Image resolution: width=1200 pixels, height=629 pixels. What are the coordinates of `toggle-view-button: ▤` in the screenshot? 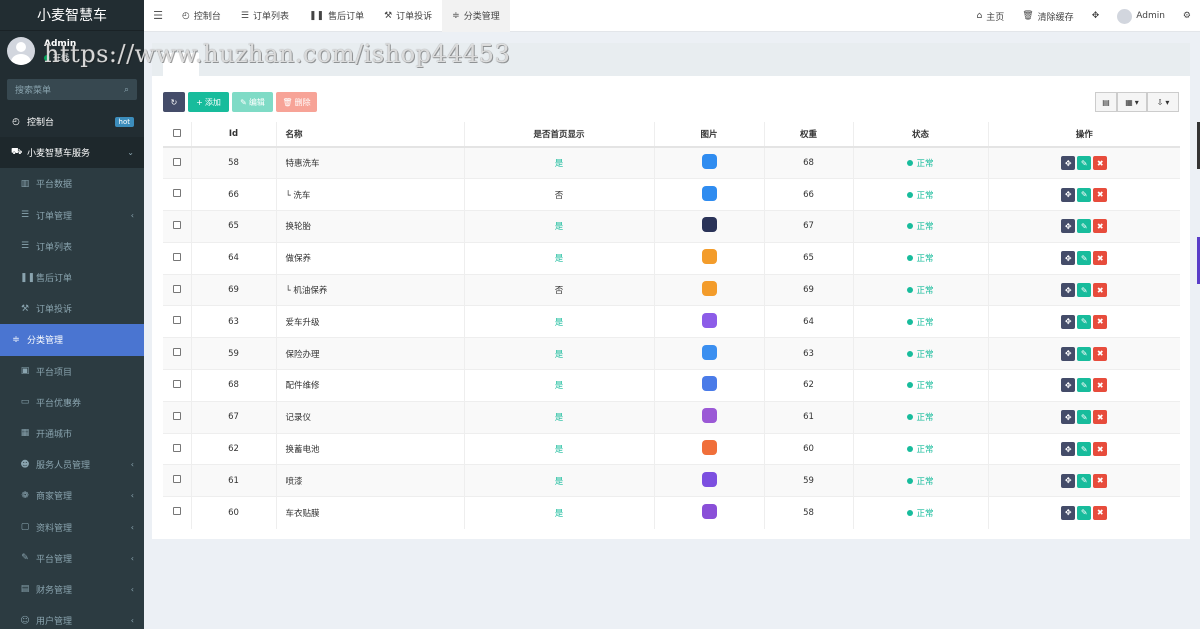 It's located at (1106, 102).